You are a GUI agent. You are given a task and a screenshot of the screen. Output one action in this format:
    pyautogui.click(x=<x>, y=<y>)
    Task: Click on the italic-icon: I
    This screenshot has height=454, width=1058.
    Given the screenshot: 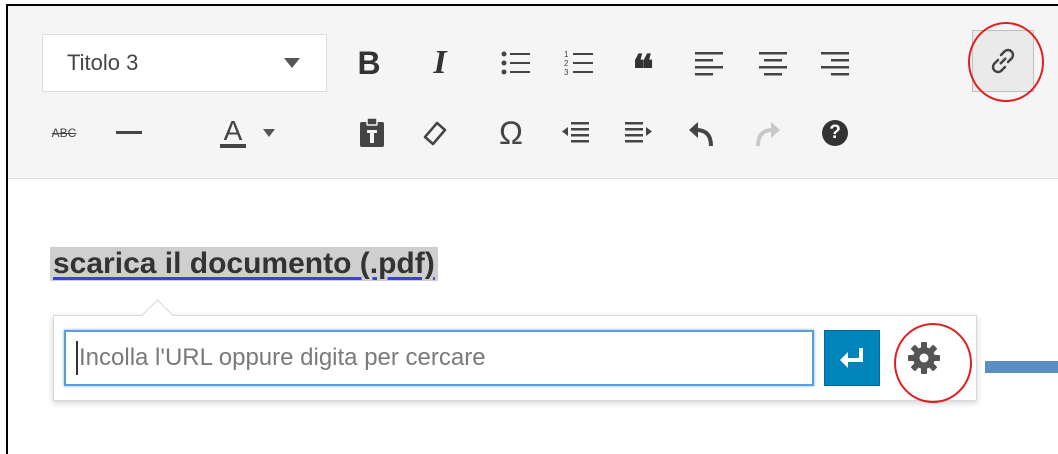 What is the action you would take?
    pyautogui.click(x=440, y=62)
    